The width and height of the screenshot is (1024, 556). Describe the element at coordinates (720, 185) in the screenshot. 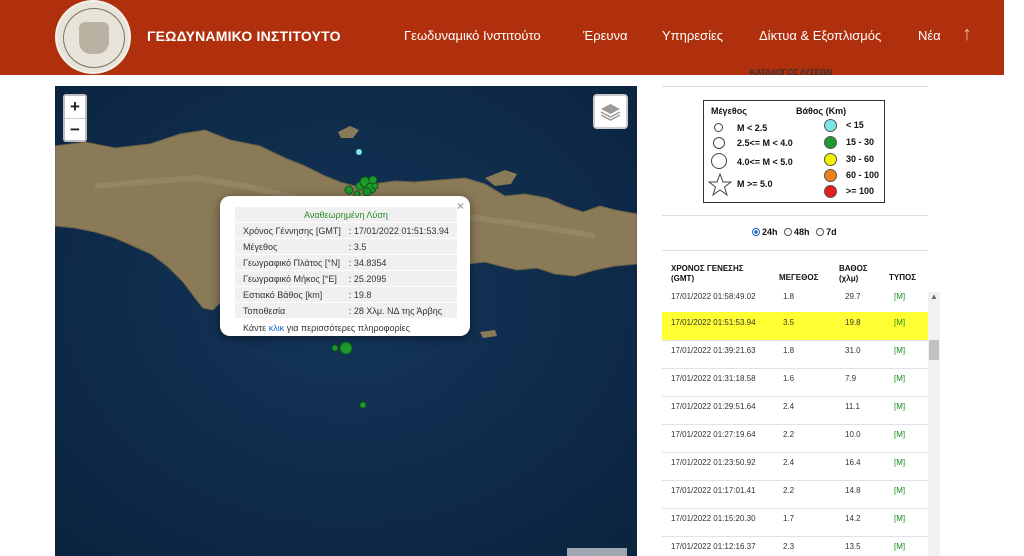

I see `magnitude-star-icon` at that location.